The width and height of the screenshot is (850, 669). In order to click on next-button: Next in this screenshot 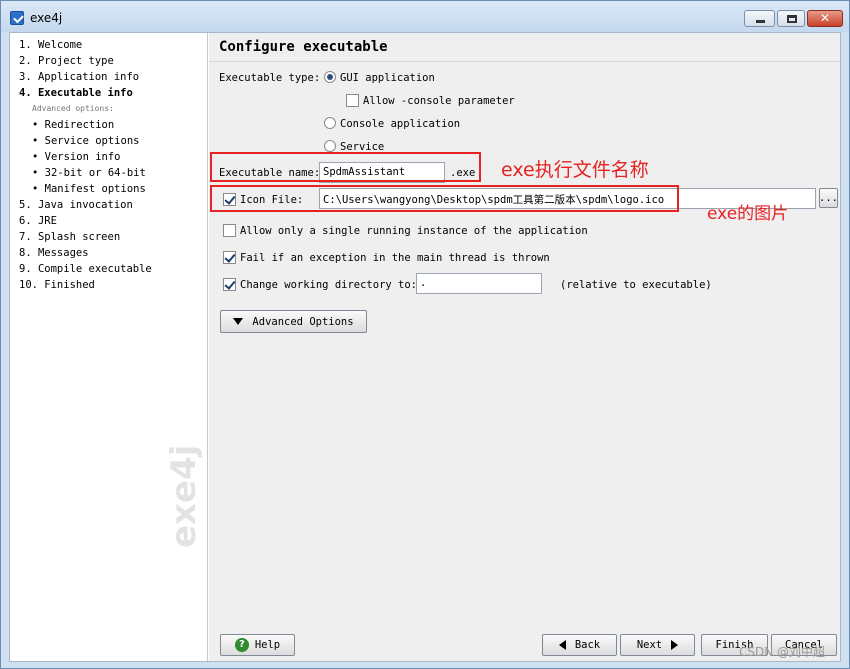, I will do `click(657, 645)`.